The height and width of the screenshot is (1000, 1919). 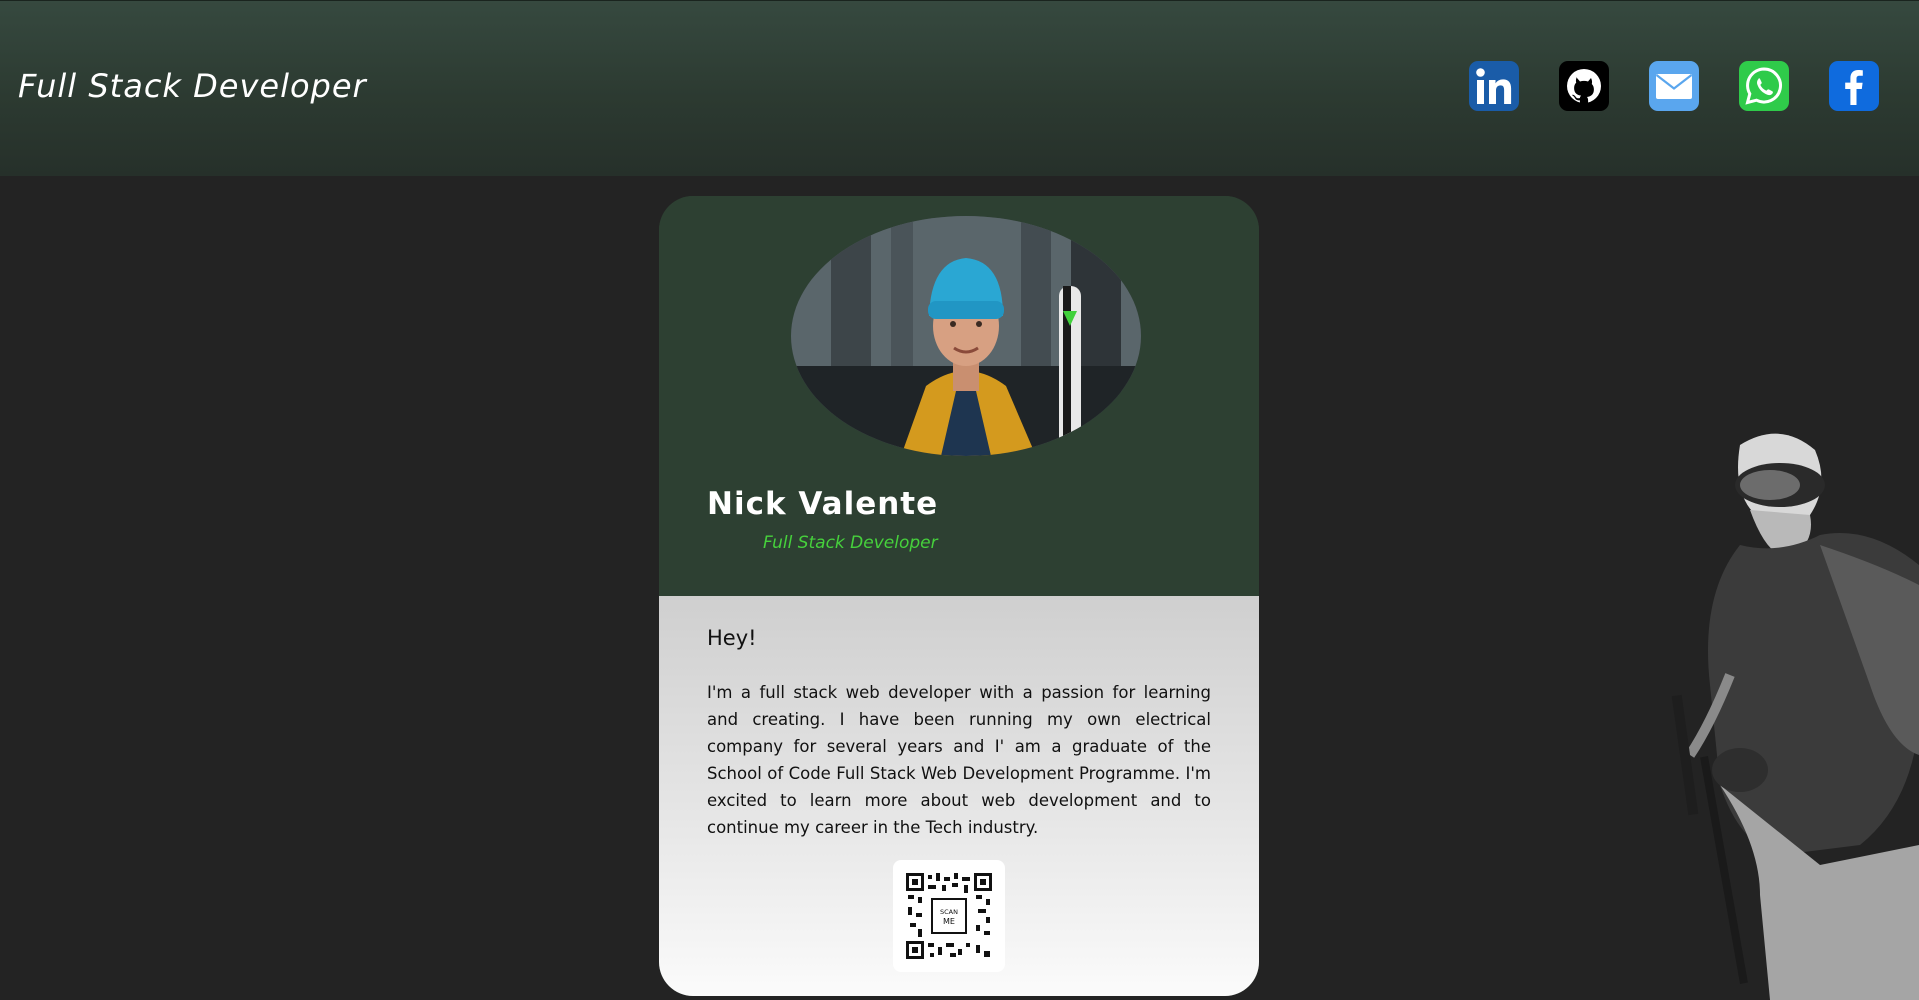 I want to click on qr-label-me: ME, so click(x=949, y=921).